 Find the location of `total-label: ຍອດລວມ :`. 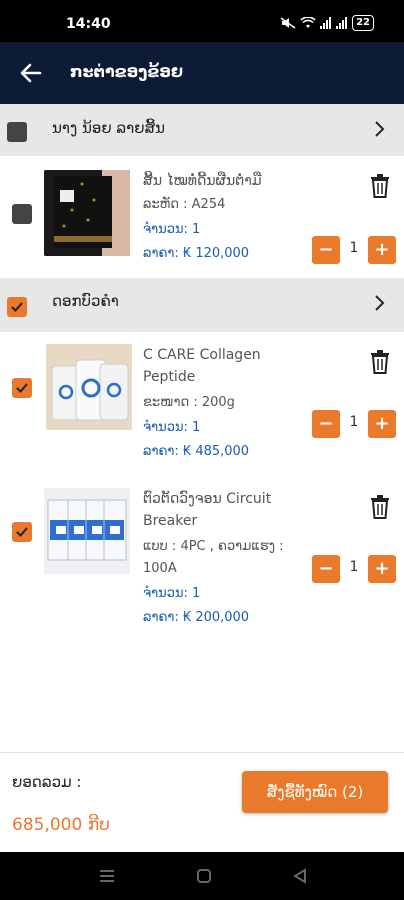

total-label: ຍອດລວມ : is located at coordinates (47, 782).